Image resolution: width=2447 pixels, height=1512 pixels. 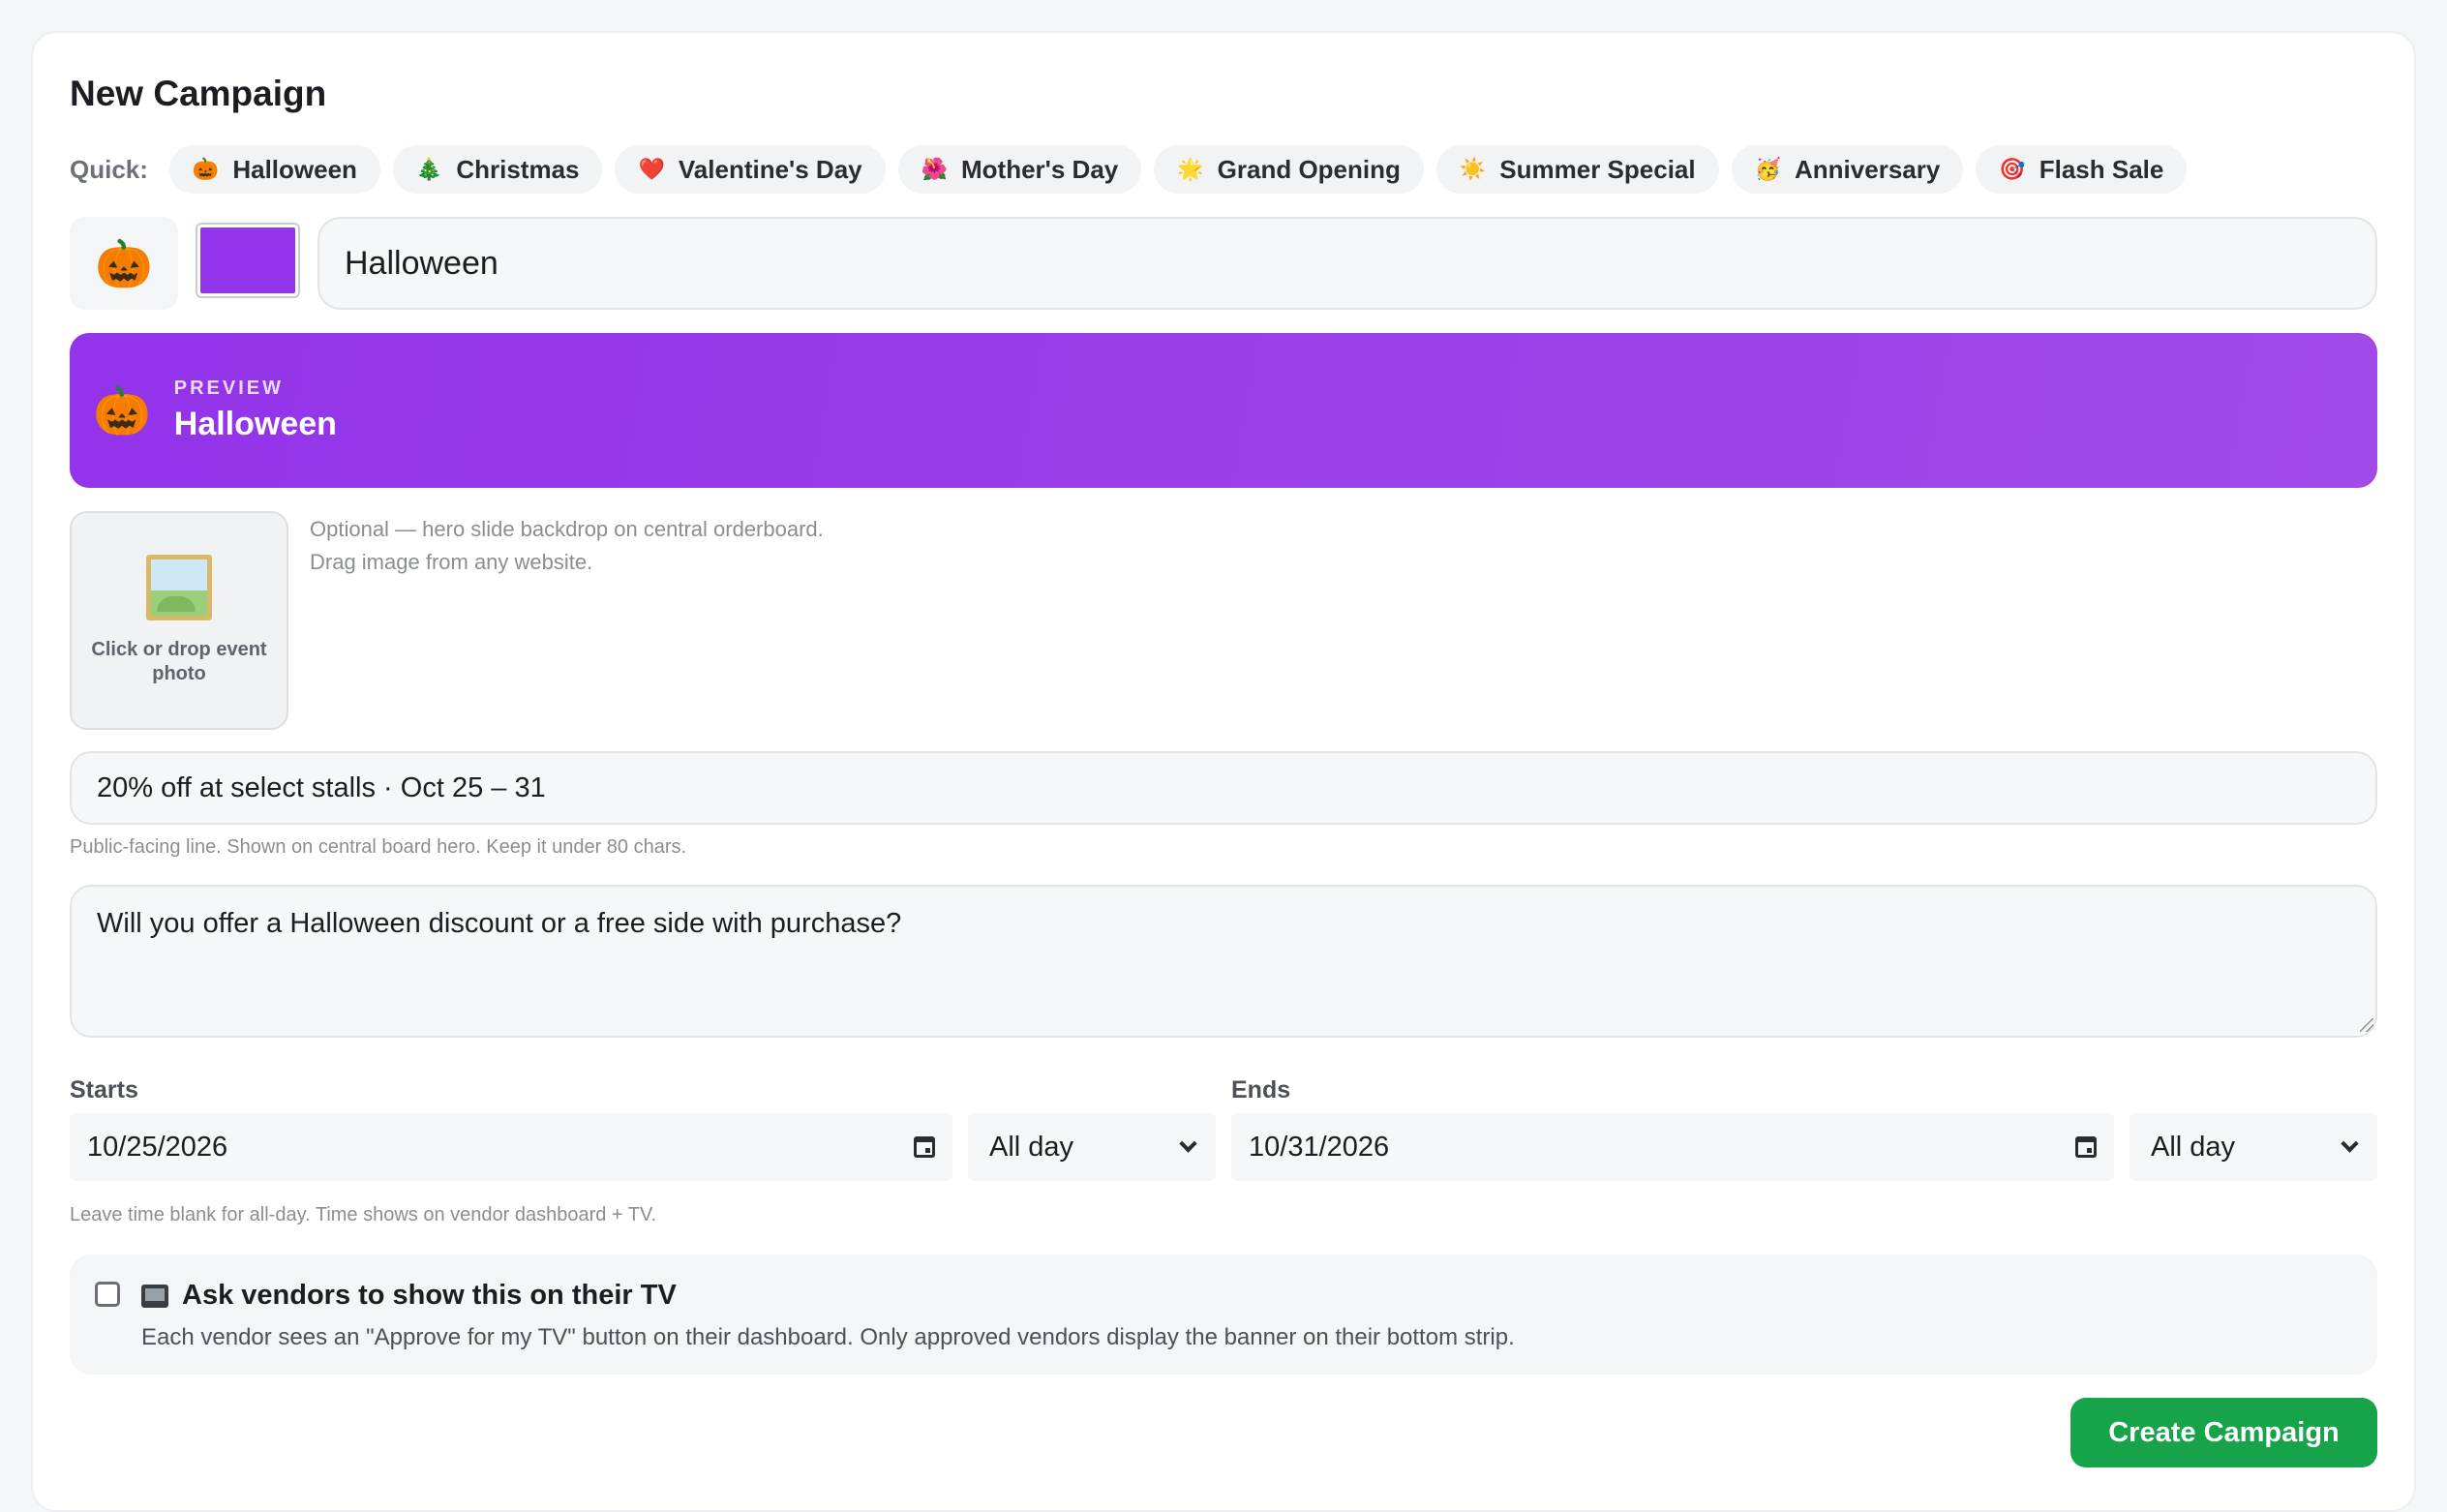 I want to click on end-time-select: All day, so click(x=2253, y=1147).